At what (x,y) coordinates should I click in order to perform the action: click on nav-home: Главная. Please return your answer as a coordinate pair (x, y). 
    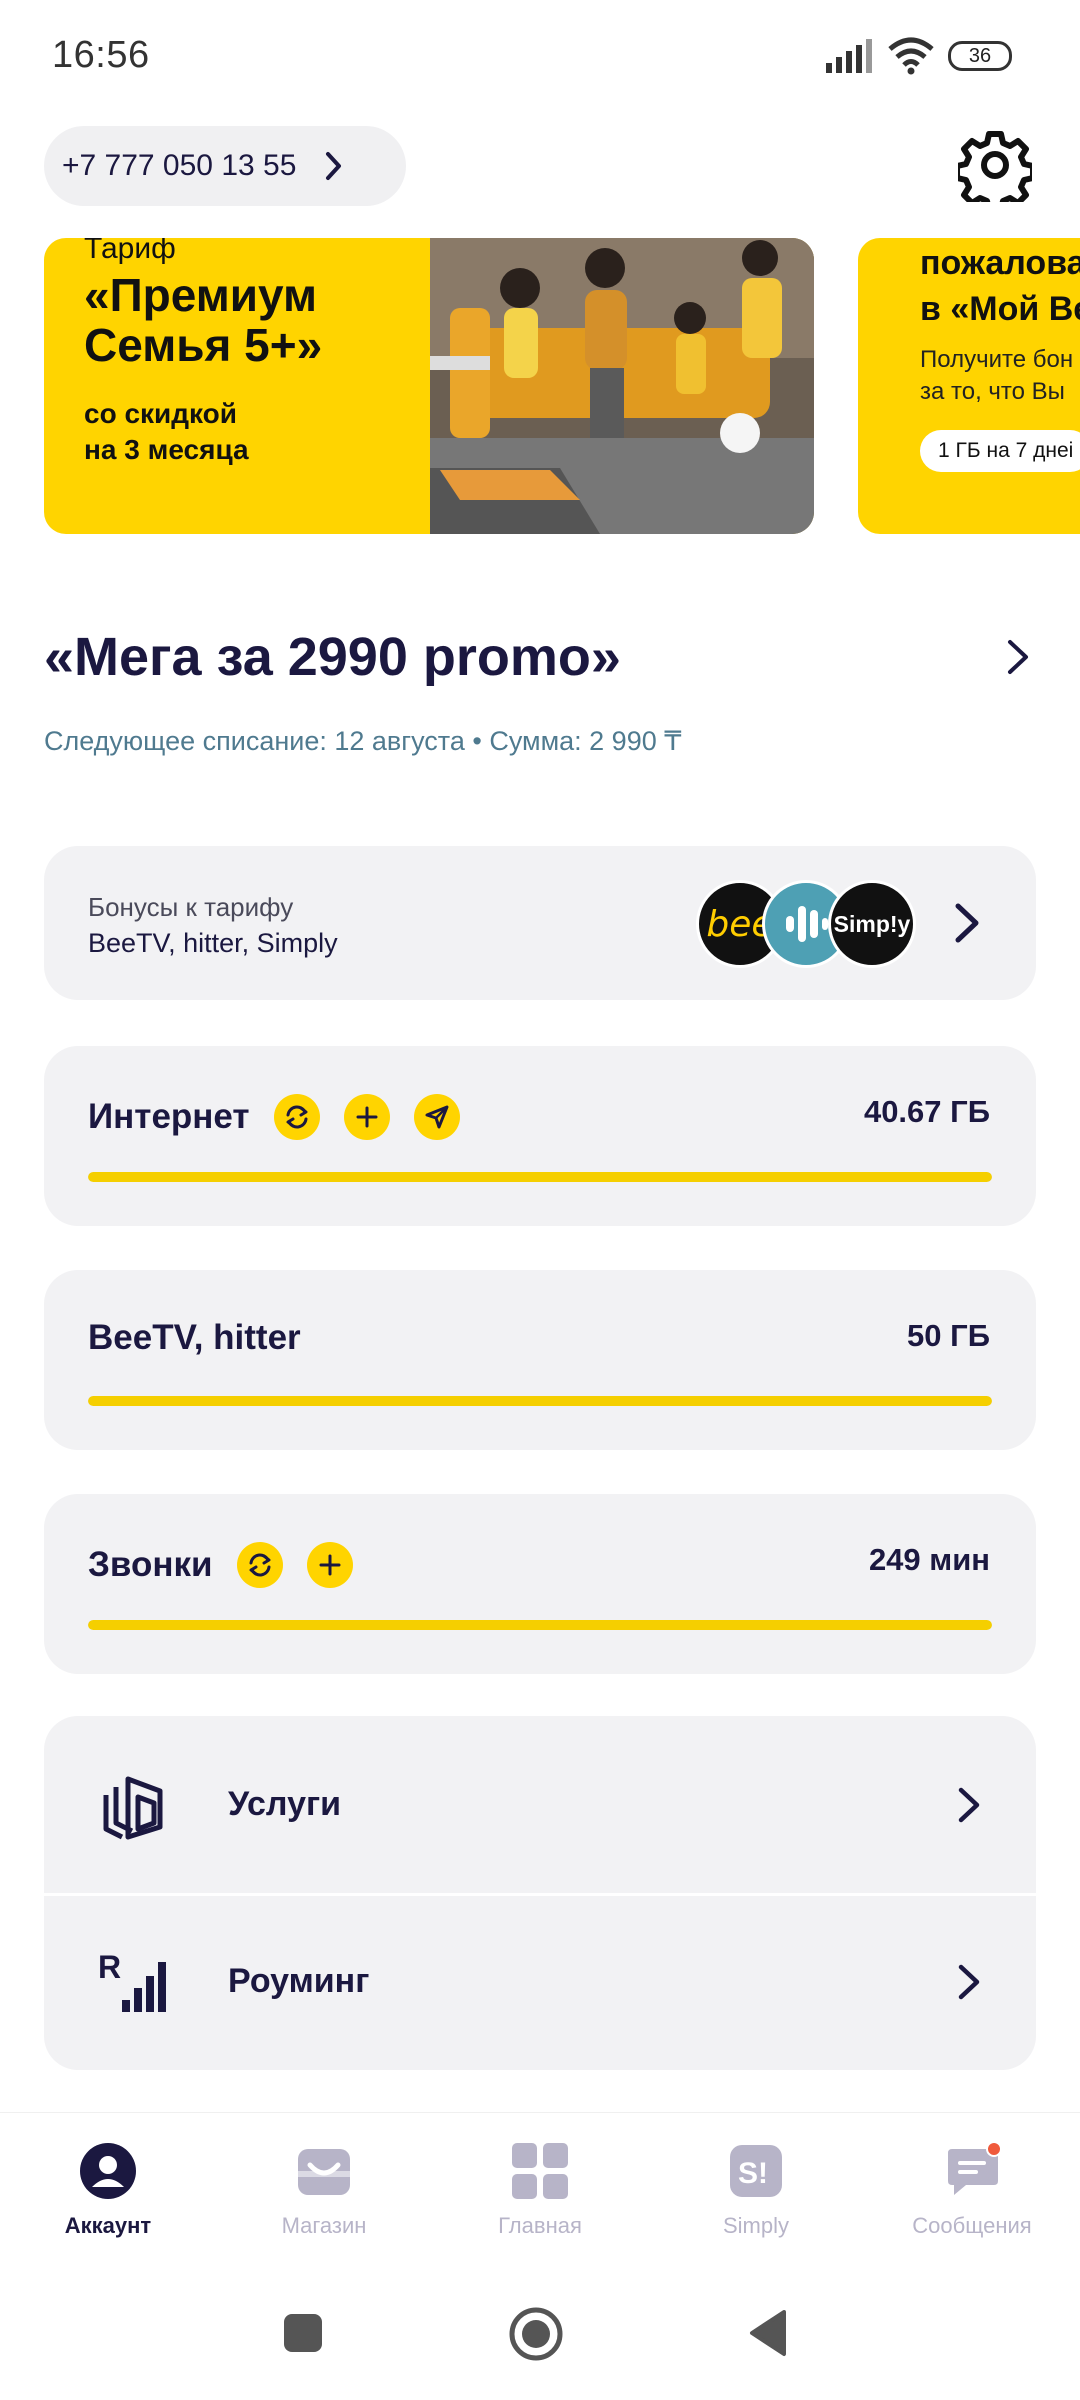
    Looking at the image, I should click on (540, 2190).